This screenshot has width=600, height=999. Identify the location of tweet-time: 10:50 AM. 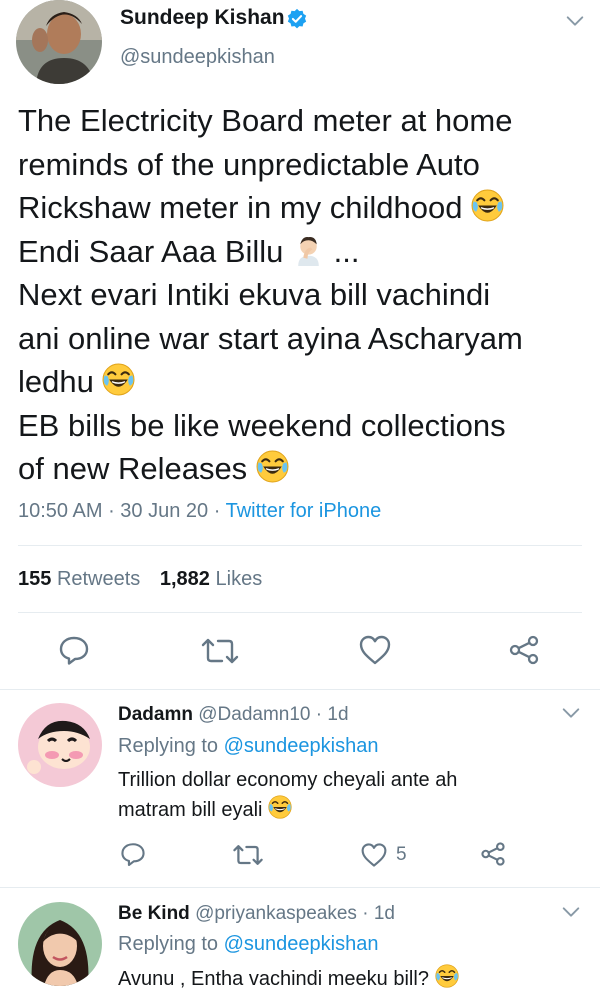
(60, 511).